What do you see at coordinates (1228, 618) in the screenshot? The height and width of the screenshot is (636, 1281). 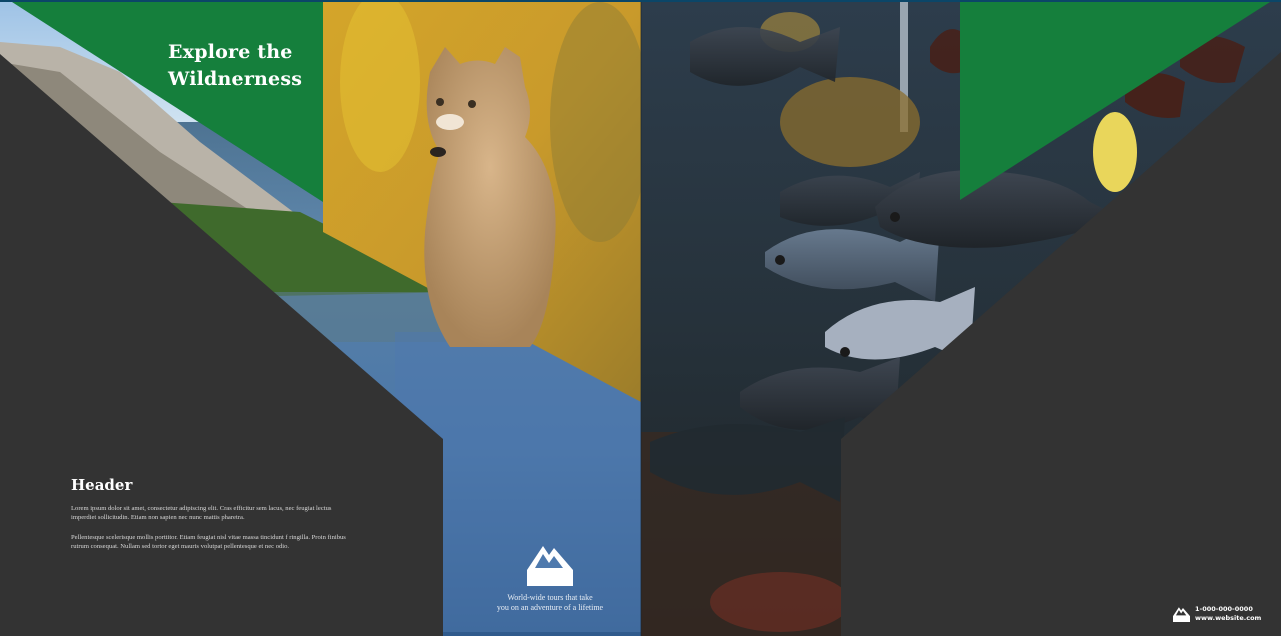 I see `website-url: www.website.com` at bounding box center [1228, 618].